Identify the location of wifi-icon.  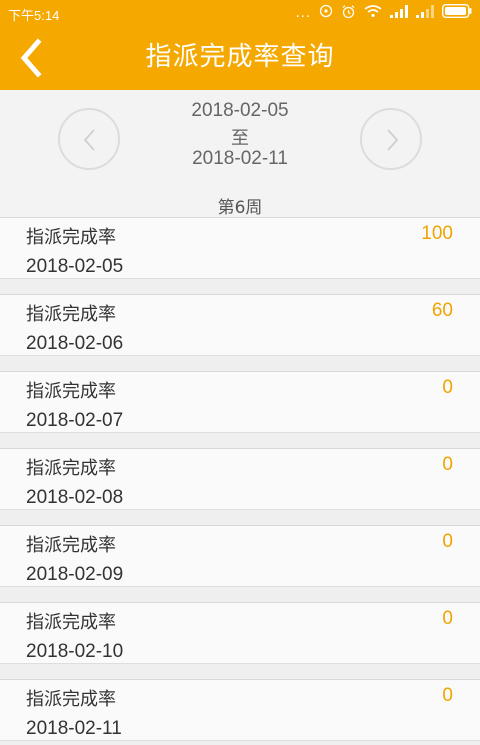
(373, 13).